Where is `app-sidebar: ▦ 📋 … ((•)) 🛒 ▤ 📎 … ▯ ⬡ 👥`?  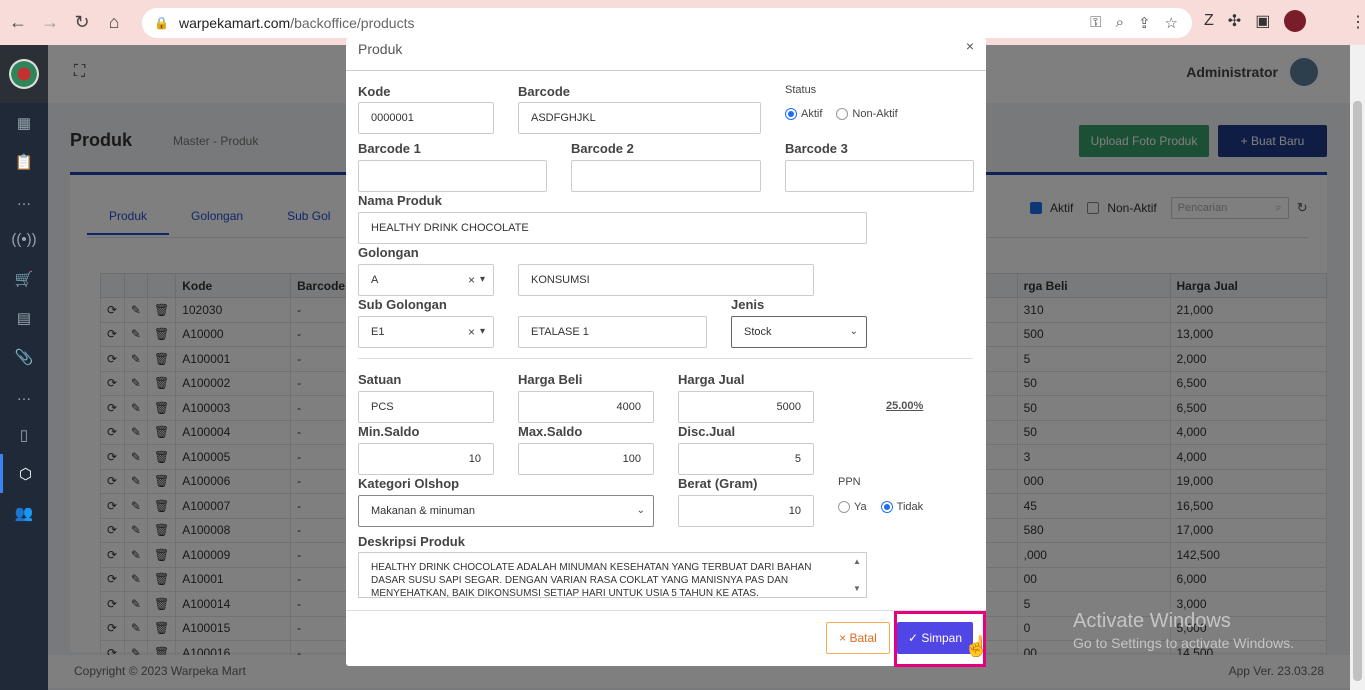 app-sidebar: ▦ 📋 … ((•)) 🛒 ▤ 📎 … ▯ ⬡ 👥 is located at coordinates (24, 367).